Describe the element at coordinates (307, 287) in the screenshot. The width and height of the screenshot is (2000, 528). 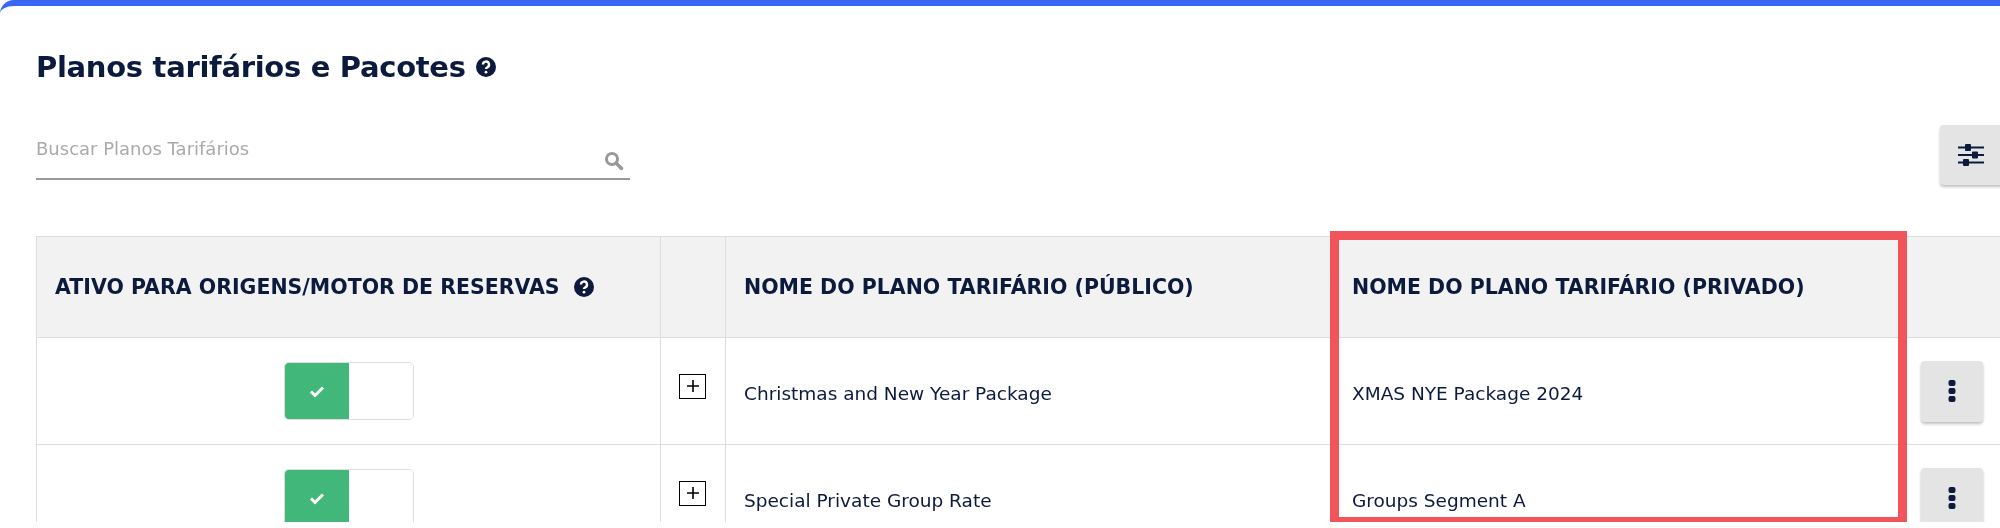
I see `column-header: ATIVO PARA ORIGENS/MOTOR DE RESERVAS` at that location.